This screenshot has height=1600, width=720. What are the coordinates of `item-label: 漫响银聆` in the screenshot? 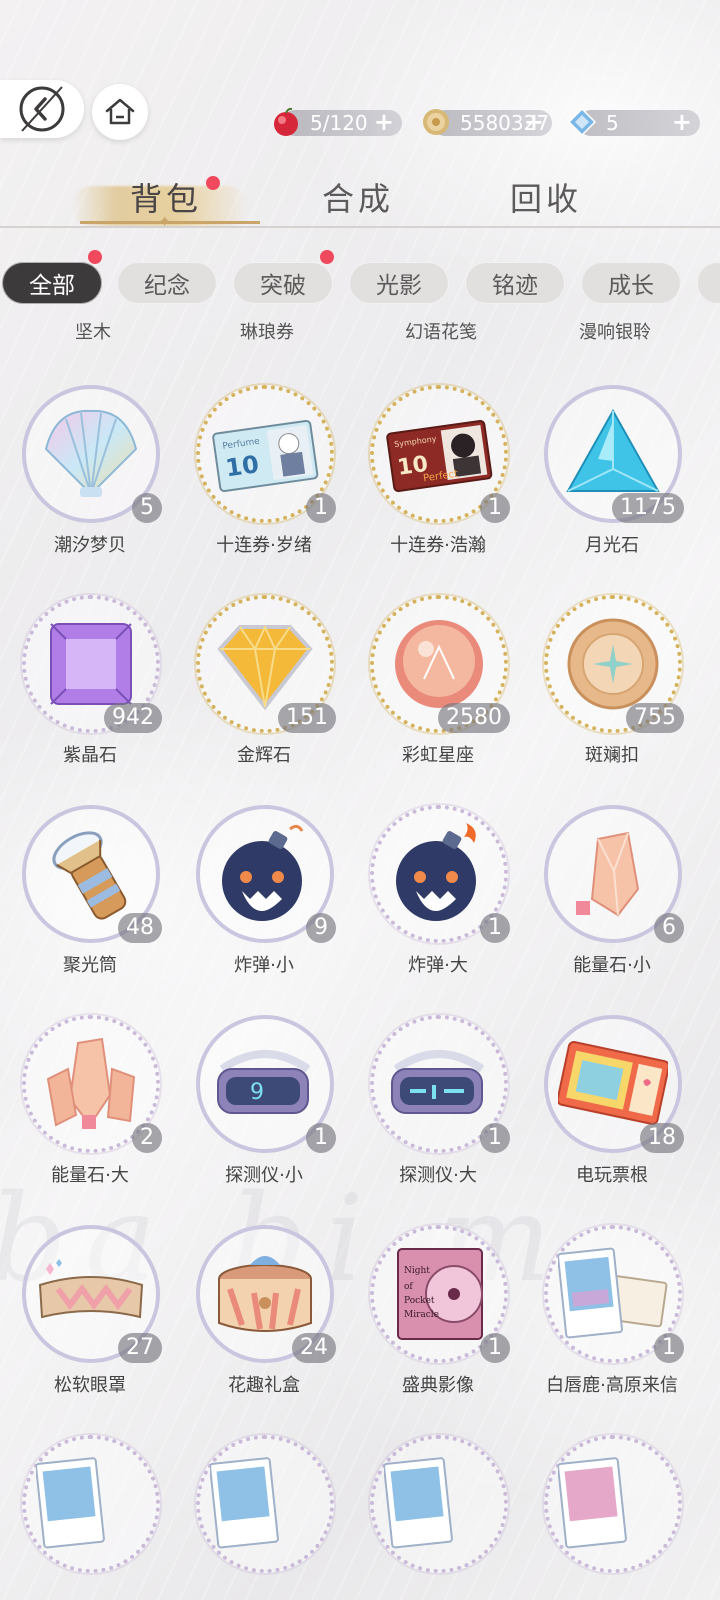 It's located at (615, 332).